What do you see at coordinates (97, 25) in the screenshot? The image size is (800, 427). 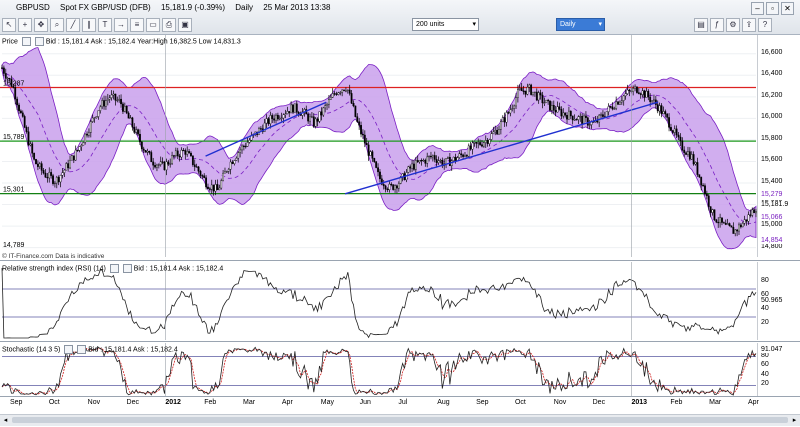 I see `tool-icons: ↖ + ✥ ⌕ ╱ ∥ T → ≡ ▭ ⎙ ▣` at bounding box center [97, 25].